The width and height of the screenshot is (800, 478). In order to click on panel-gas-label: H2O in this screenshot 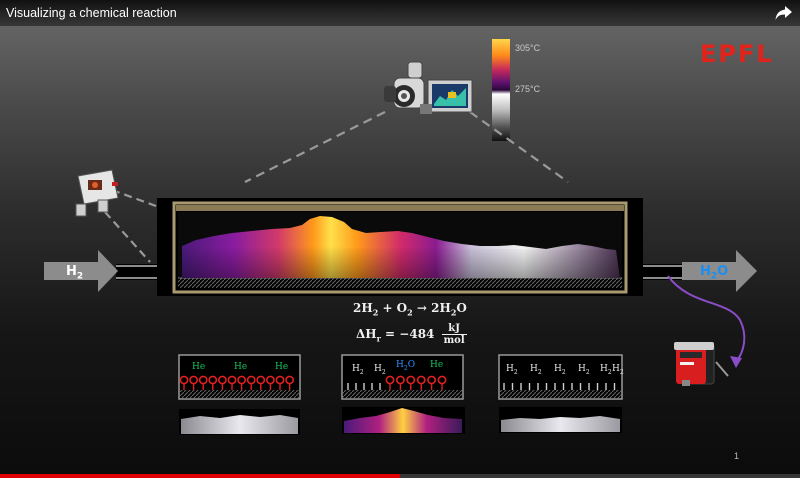, I will do `click(406, 366)`.